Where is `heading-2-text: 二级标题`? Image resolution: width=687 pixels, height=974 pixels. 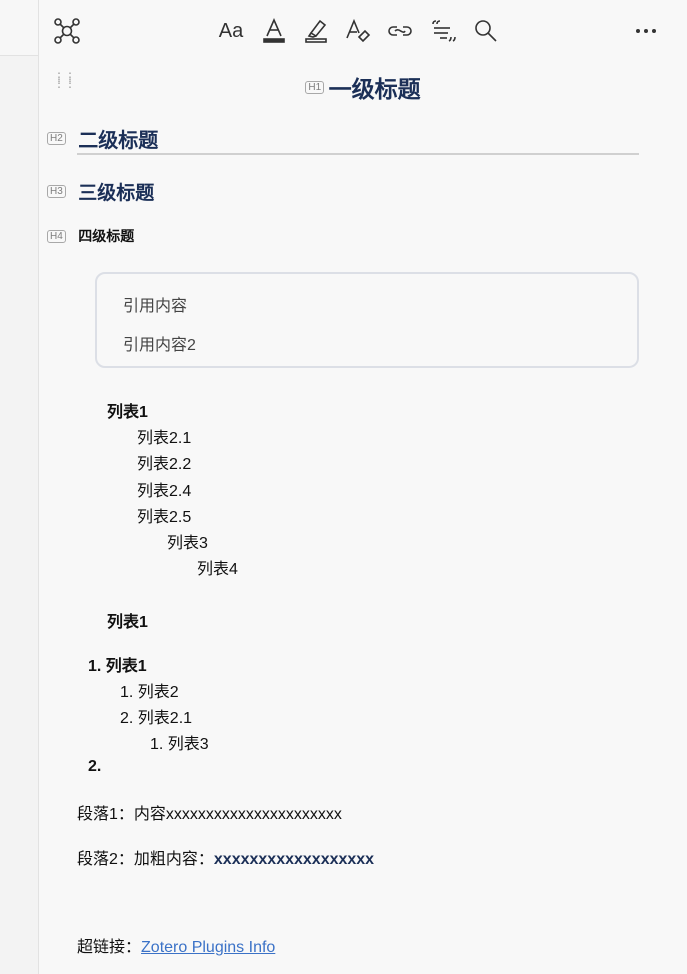 heading-2-text: 二级标题 is located at coordinates (118, 141).